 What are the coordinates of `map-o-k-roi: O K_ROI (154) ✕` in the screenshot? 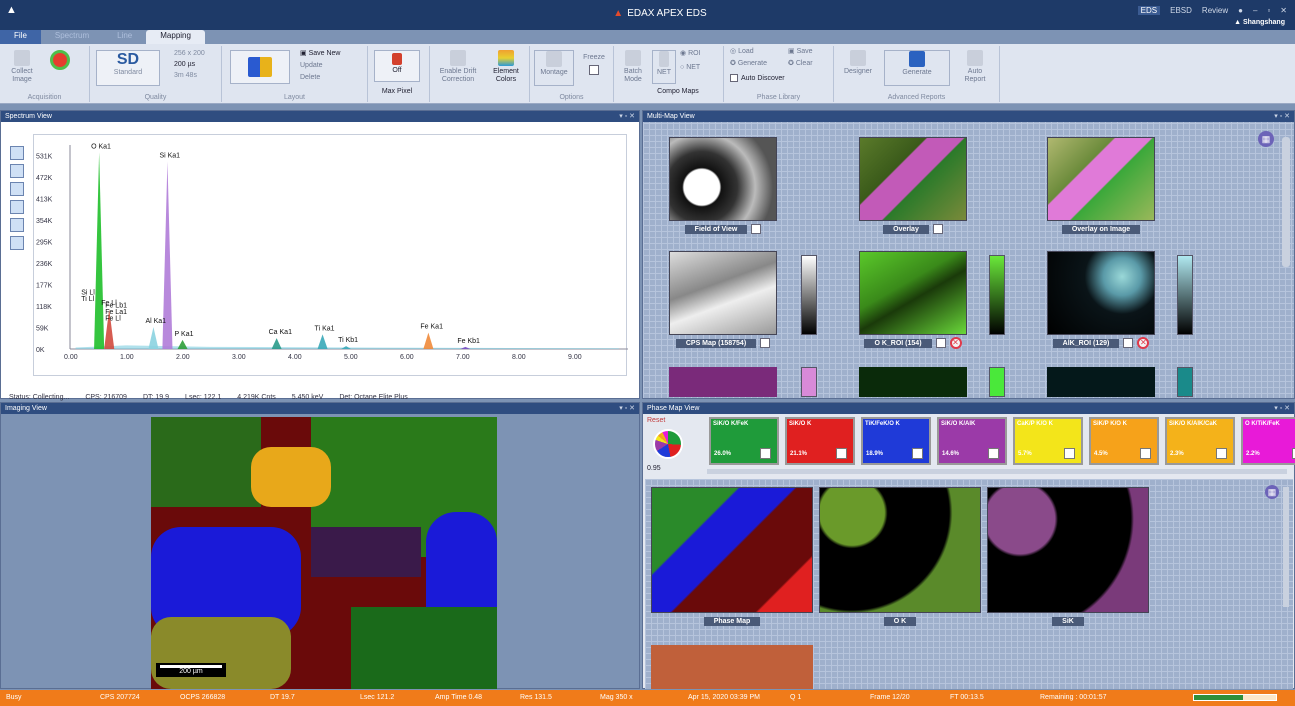 It's located at (913, 300).